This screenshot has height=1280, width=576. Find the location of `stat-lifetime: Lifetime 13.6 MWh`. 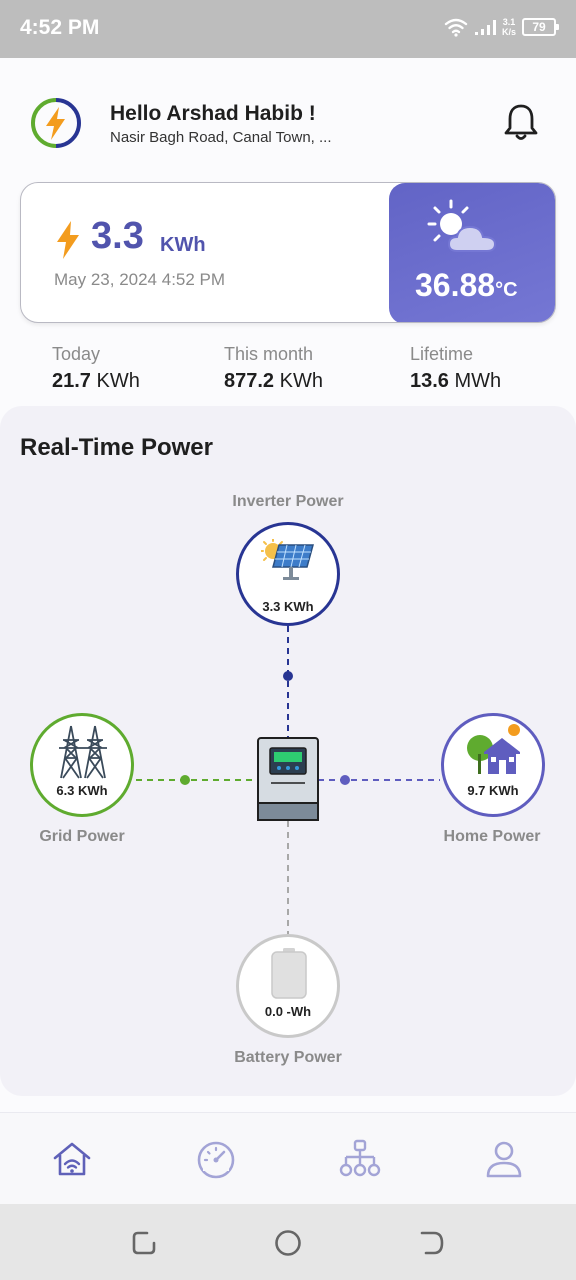

stat-lifetime: Lifetime 13.6 MWh is located at coordinates (455, 368).